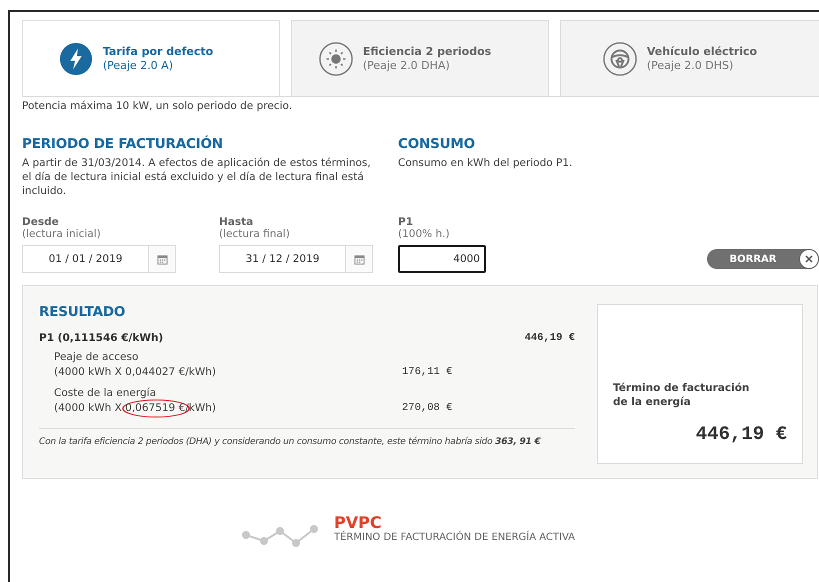  I want to click on card-label: Término de facturación de la energía, so click(681, 395).